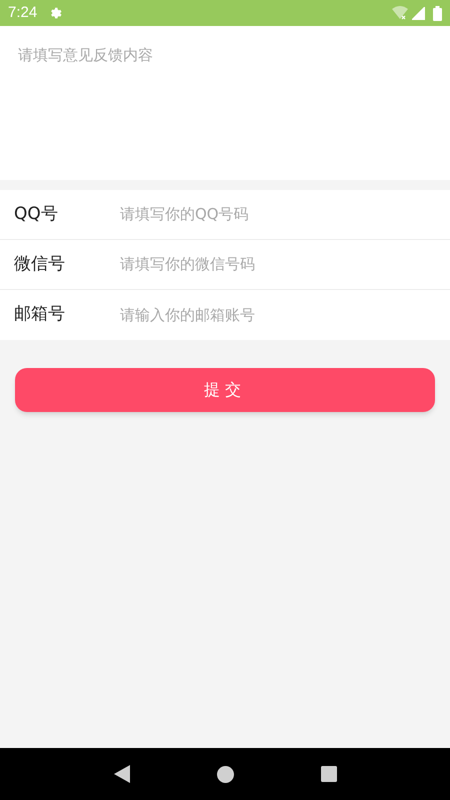  What do you see at coordinates (40, 264) in the screenshot?
I see `field-label: 微信号` at bounding box center [40, 264].